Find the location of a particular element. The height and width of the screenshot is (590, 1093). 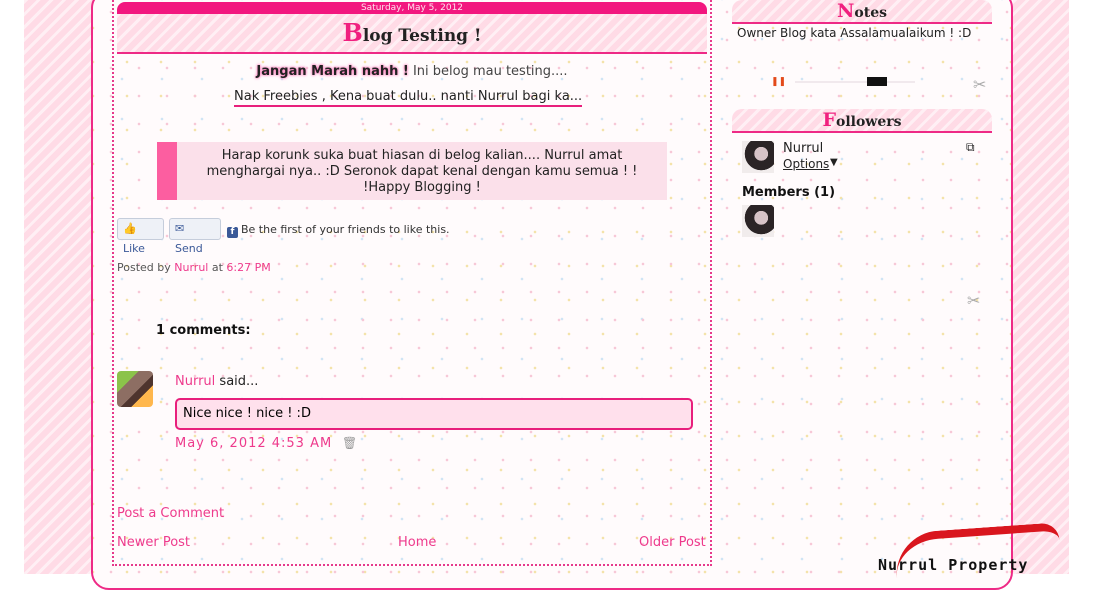

like-label: Like is located at coordinates (134, 248).